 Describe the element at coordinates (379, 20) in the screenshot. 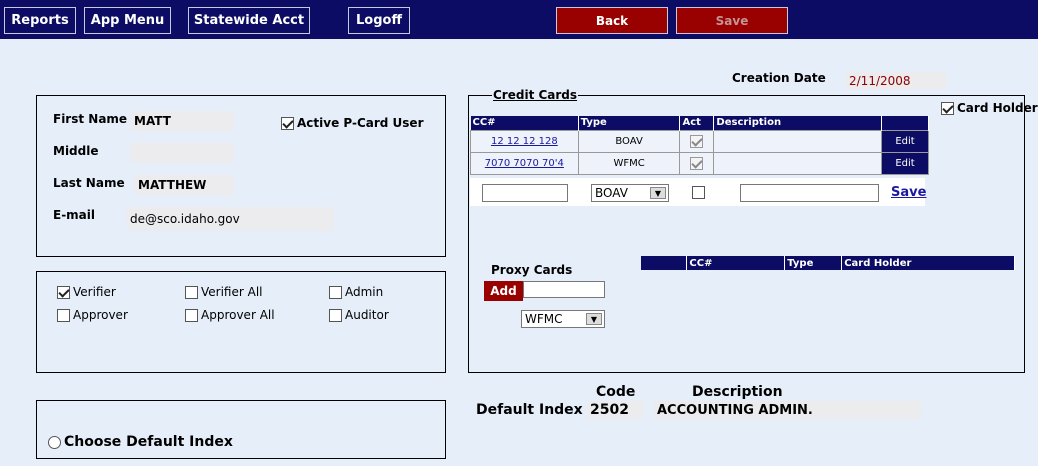

I see `logoff-button: Logoff` at that location.